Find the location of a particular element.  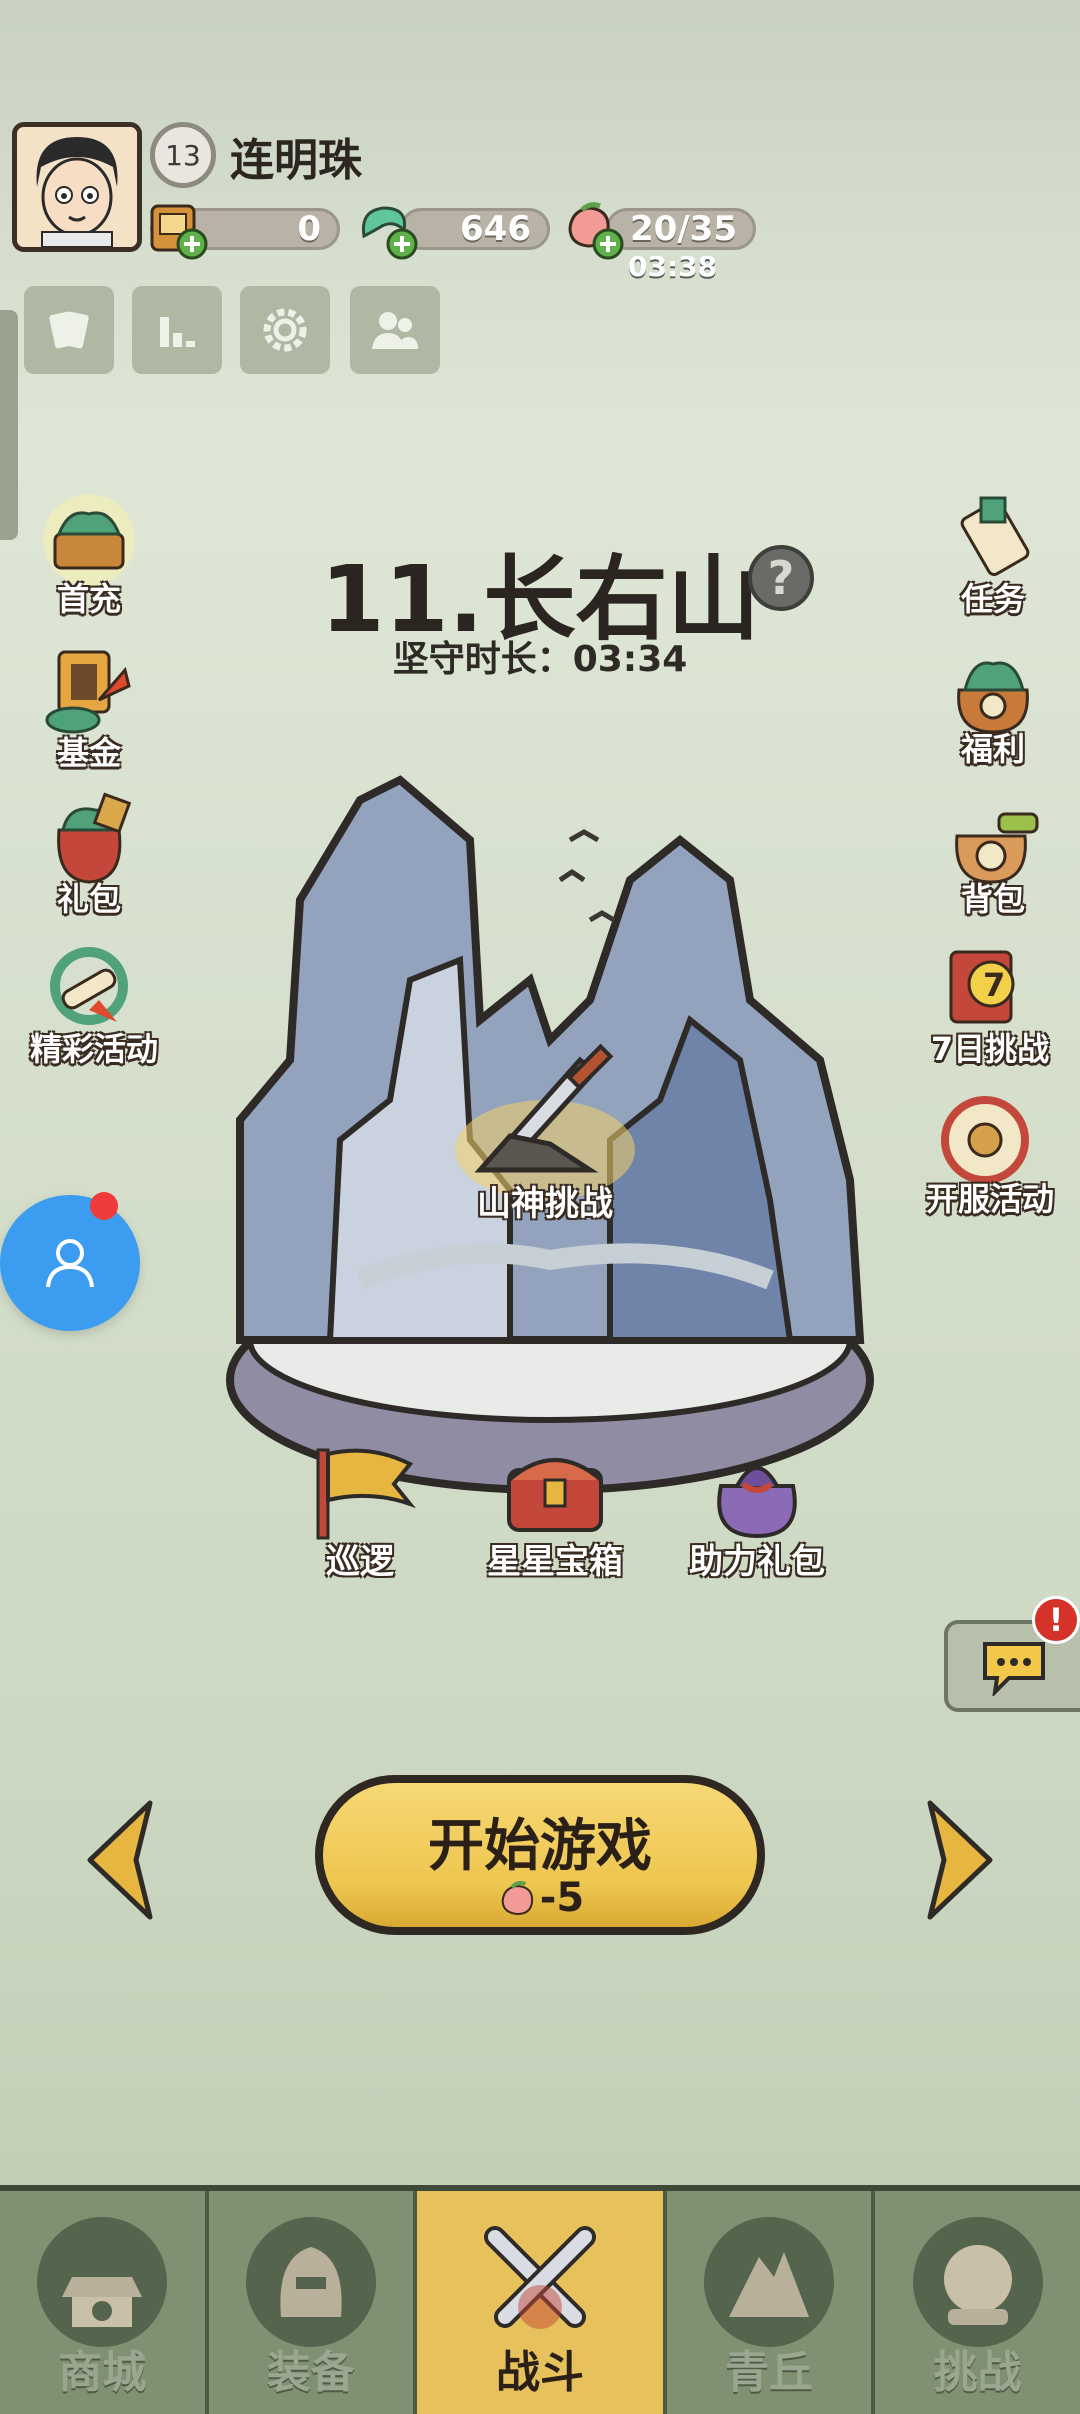

level-value: 13 is located at coordinates (183, 155).